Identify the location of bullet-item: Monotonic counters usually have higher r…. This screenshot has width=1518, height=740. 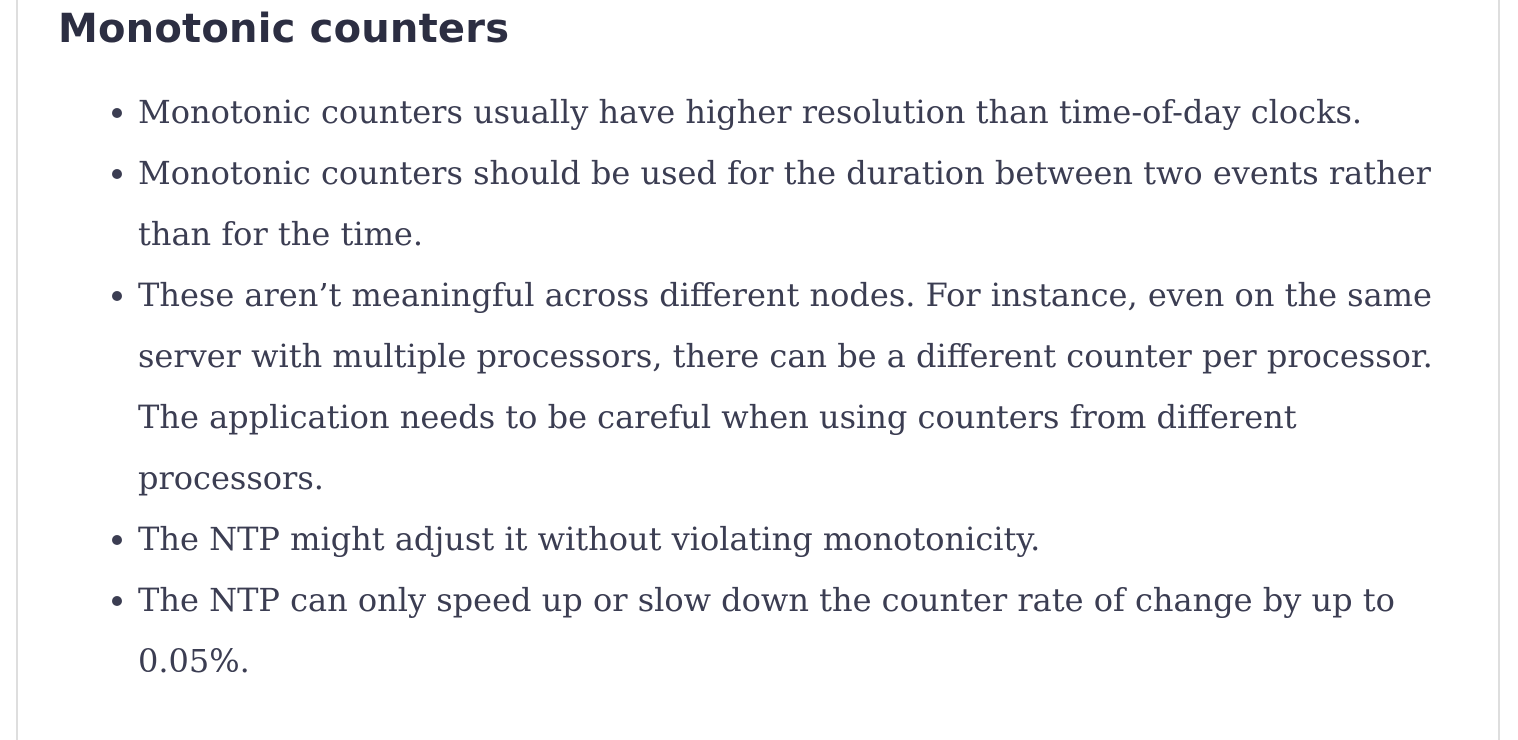
(790, 112).